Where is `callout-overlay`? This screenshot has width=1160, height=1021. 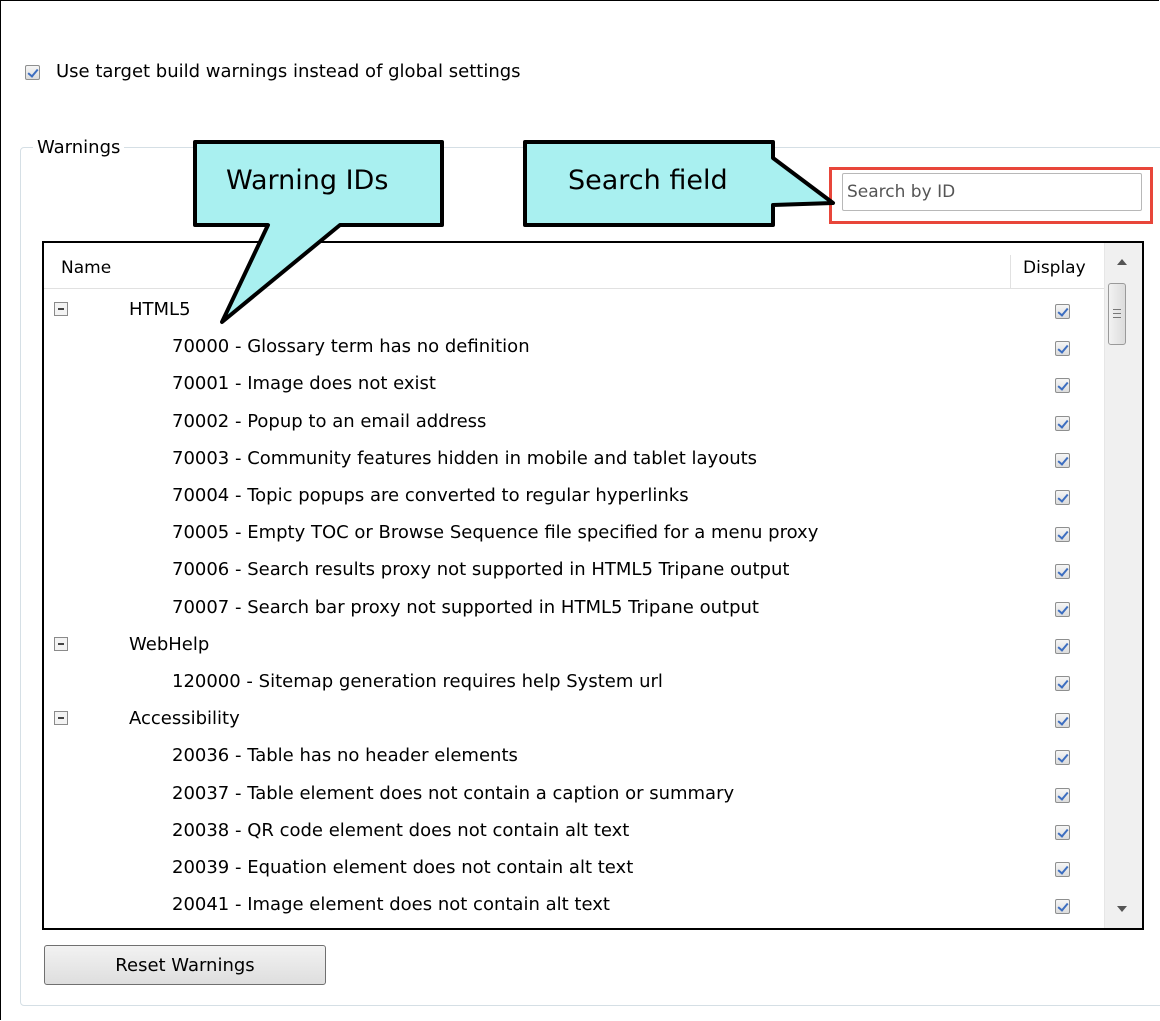 callout-overlay is located at coordinates (514, 232).